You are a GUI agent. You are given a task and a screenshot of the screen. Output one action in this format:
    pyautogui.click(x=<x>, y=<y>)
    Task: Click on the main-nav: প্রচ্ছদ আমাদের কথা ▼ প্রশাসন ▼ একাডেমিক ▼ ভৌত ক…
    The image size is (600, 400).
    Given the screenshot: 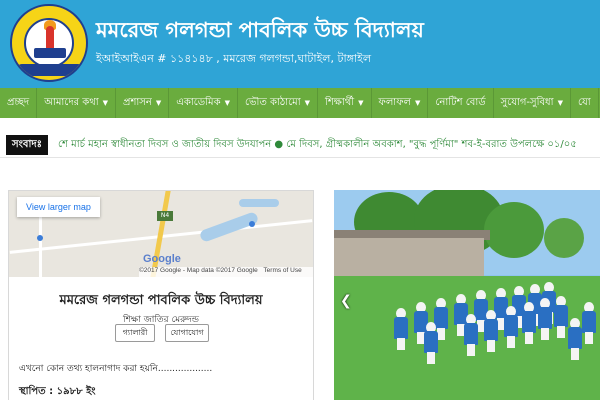 What is the action you would take?
    pyautogui.click(x=300, y=103)
    